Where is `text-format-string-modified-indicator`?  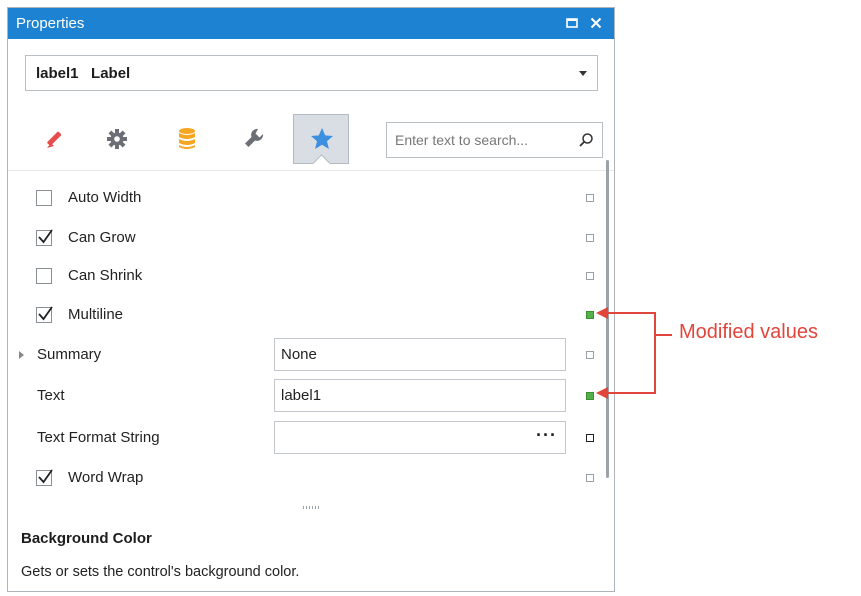 text-format-string-modified-indicator is located at coordinates (590, 438).